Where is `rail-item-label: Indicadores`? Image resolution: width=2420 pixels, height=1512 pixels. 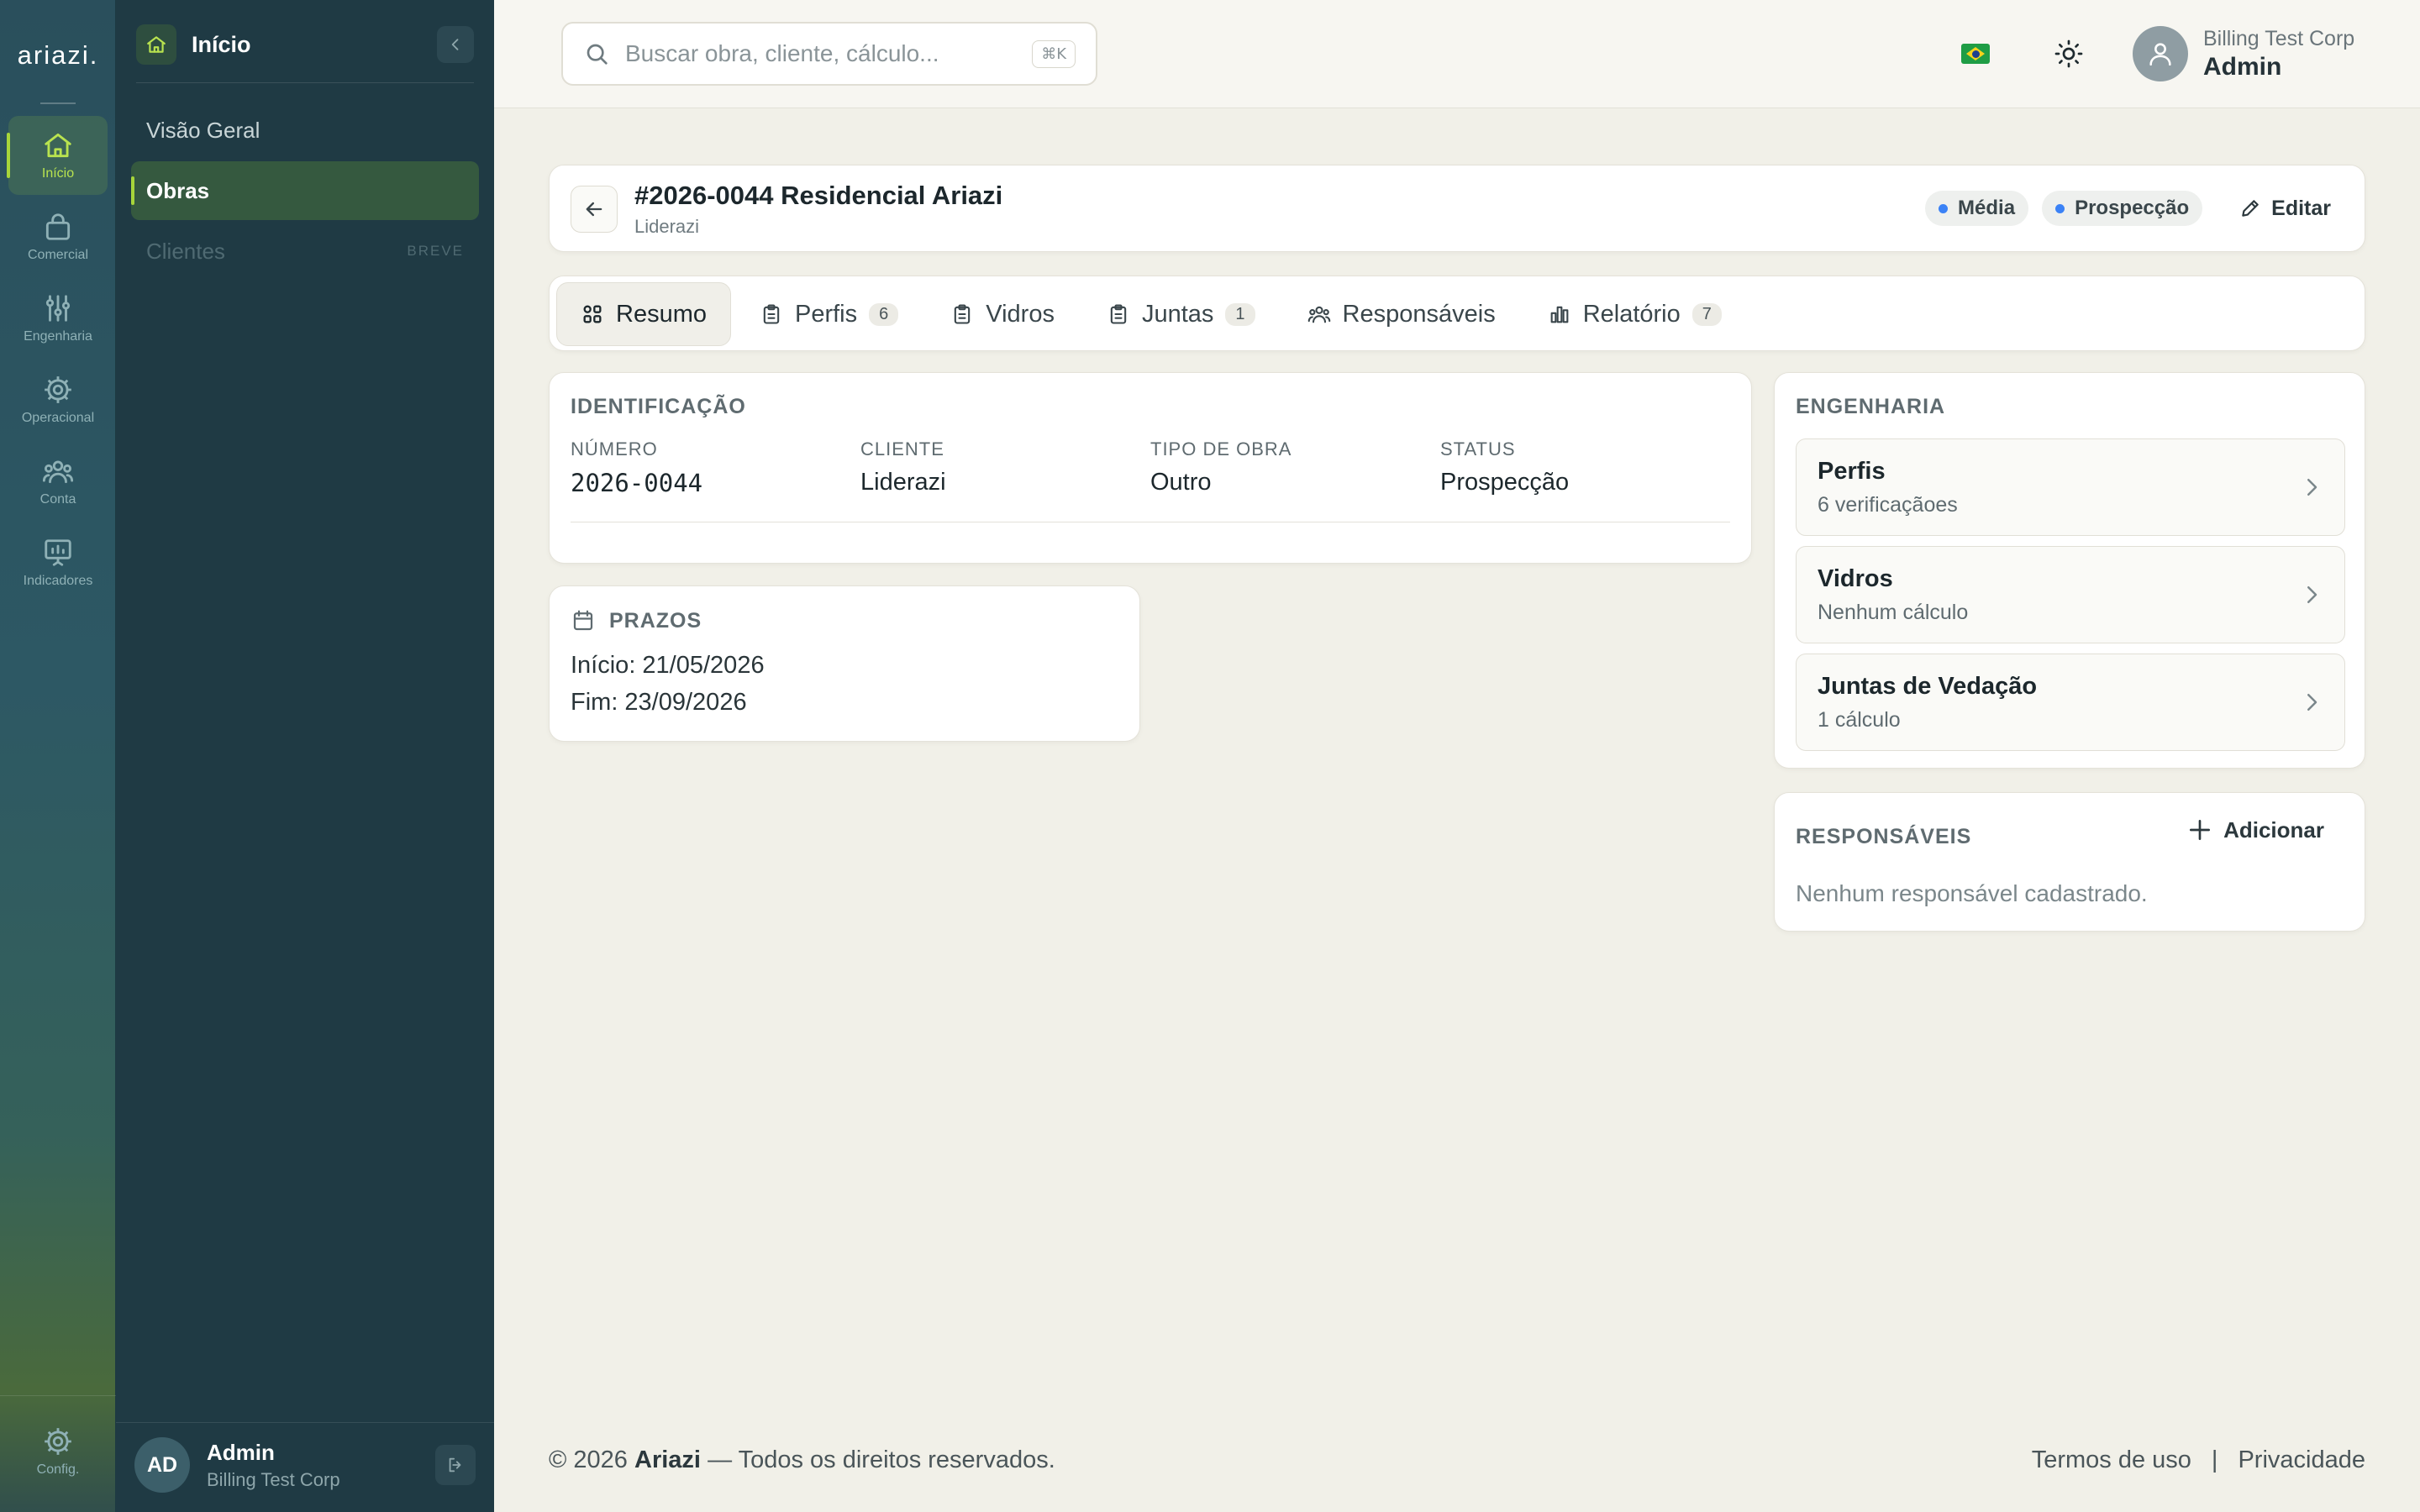 rail-item-label: Indicadores is located at coordinates (58, 581).